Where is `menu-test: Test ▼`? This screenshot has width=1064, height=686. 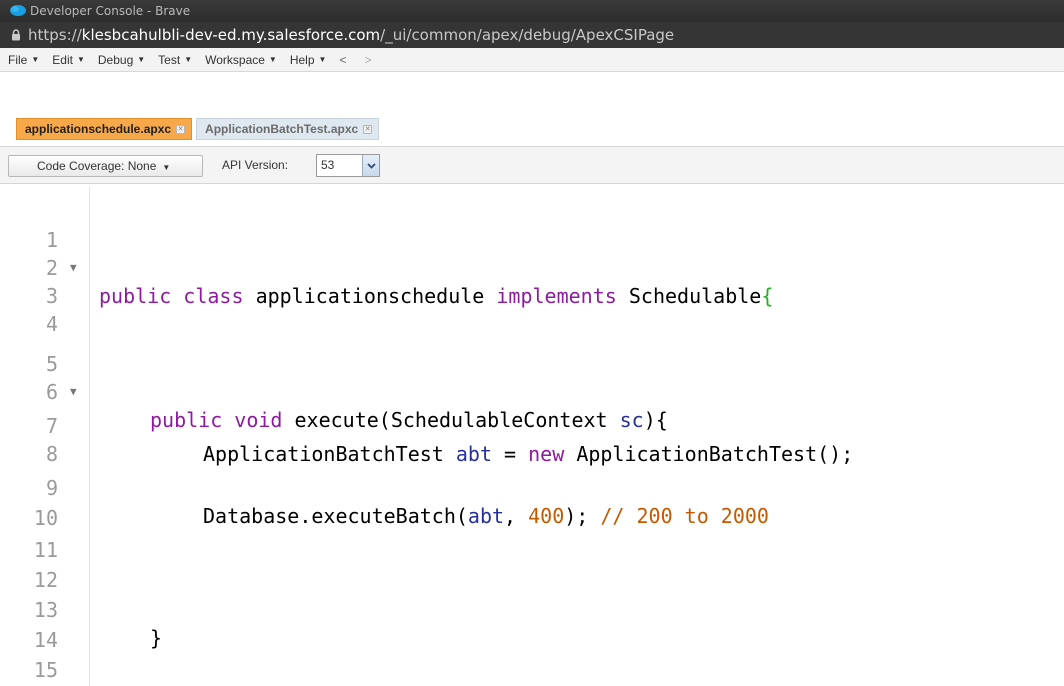 menu-test: Test ▼ is located at coordinates (175, 60).